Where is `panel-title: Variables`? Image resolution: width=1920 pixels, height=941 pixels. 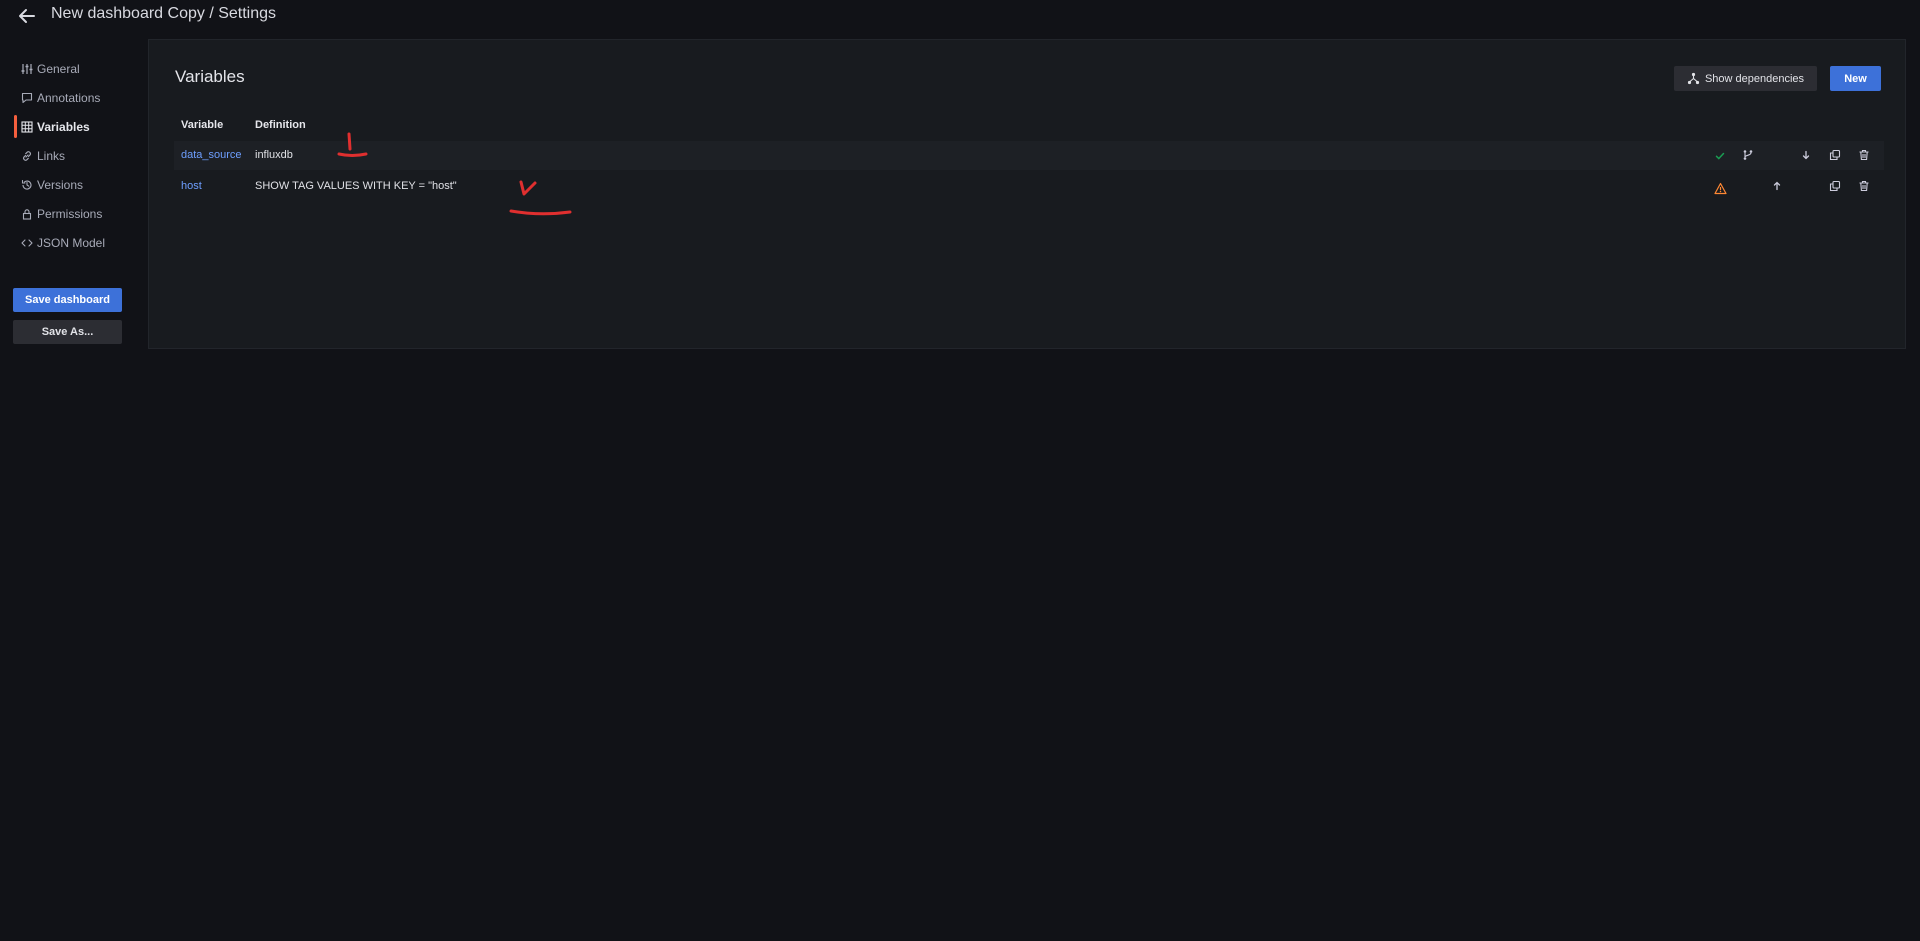 panel-title: Variables is located at coordinates (210, 76).